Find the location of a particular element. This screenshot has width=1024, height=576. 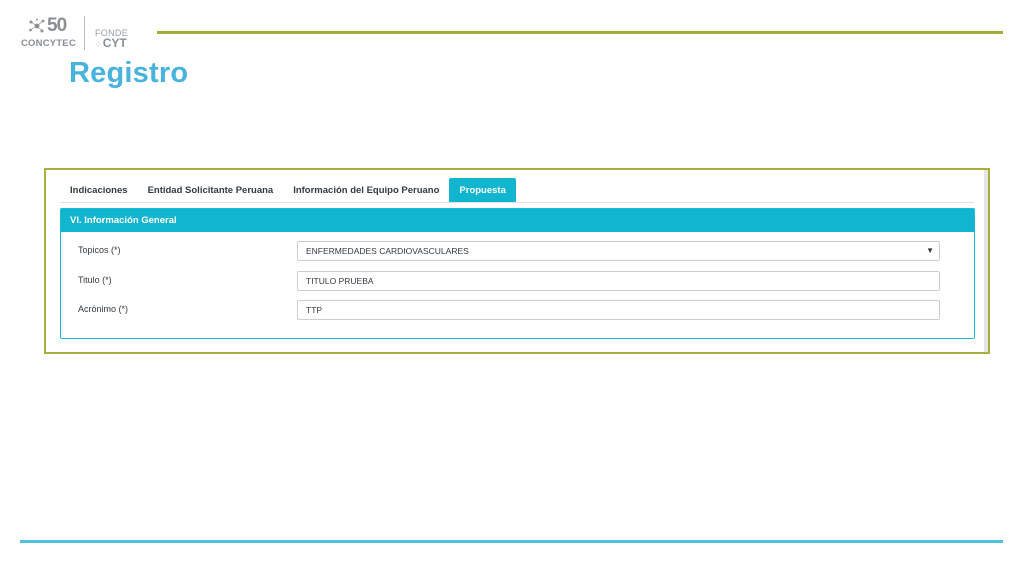

titulo-label: Titulo (*) is located at coordinates (95, 280).